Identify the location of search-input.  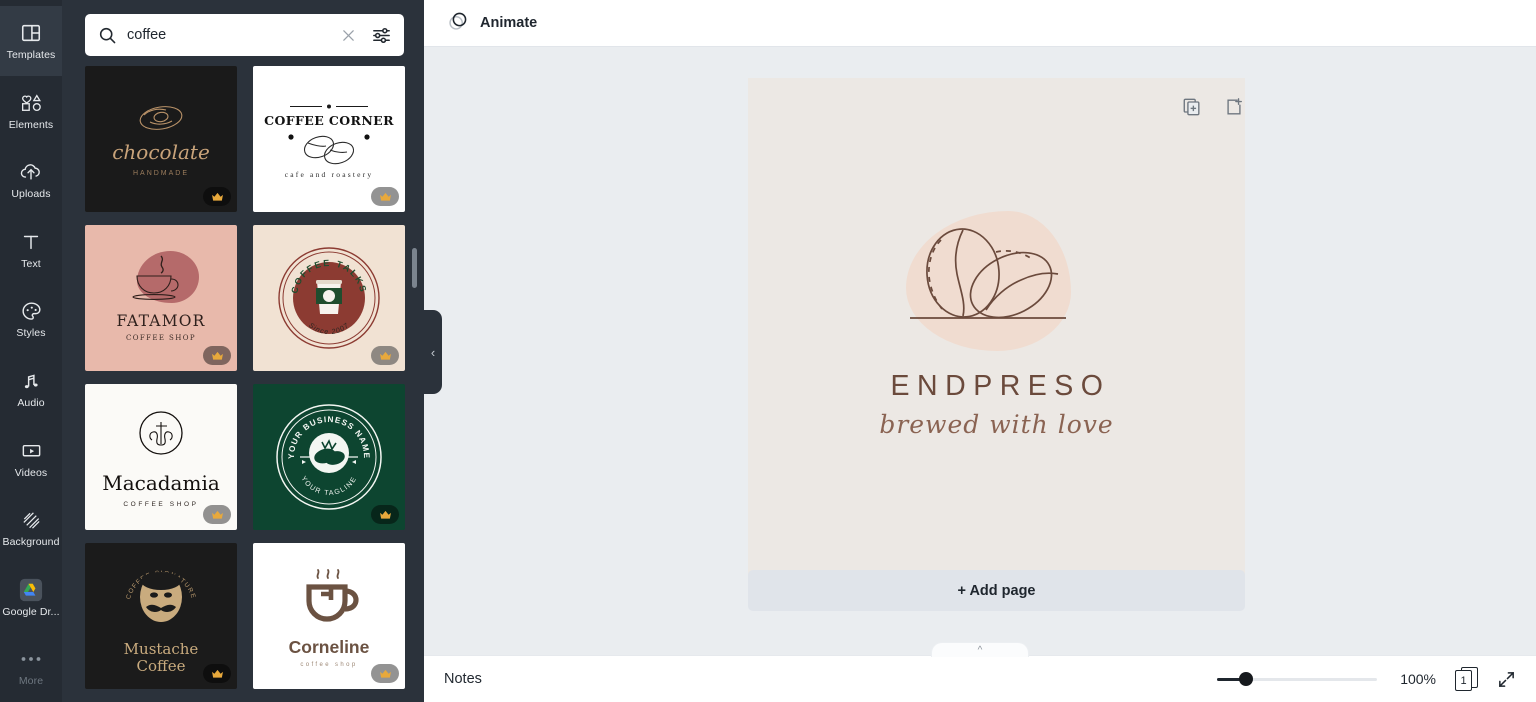
(228, 35).